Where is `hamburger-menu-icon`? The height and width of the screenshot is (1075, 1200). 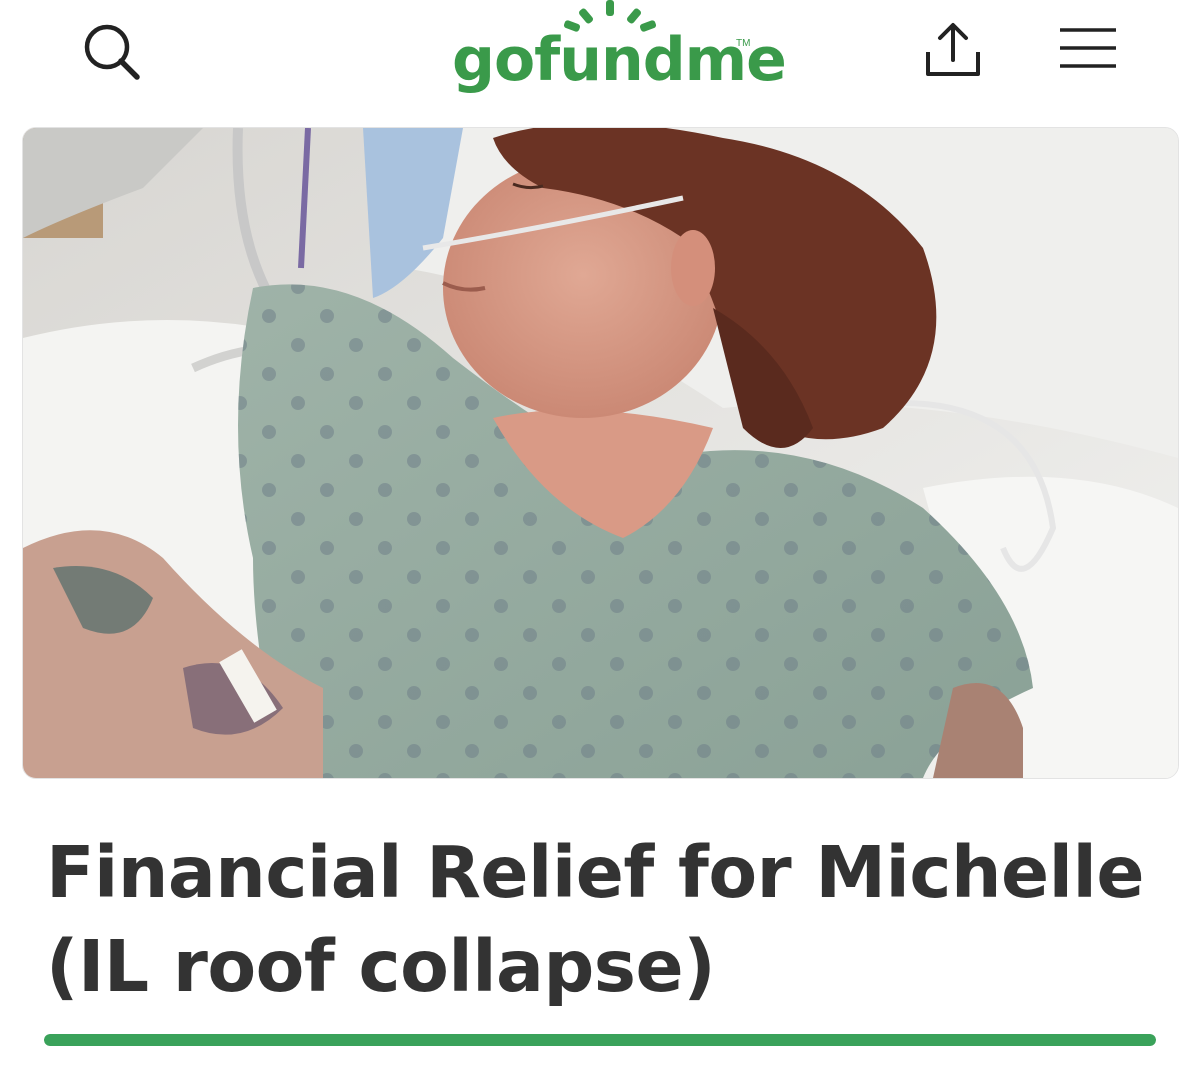
hamburger-menu-icon is located at coordinates (1088, 48).